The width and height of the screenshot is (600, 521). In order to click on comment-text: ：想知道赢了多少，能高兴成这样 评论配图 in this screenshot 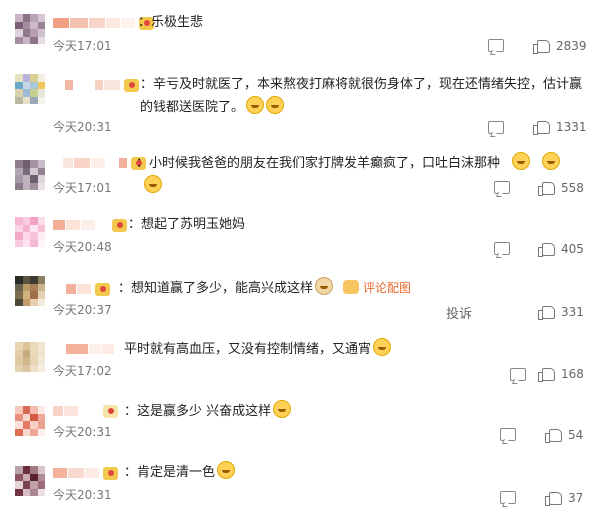, I will do `click(350, 288)`.